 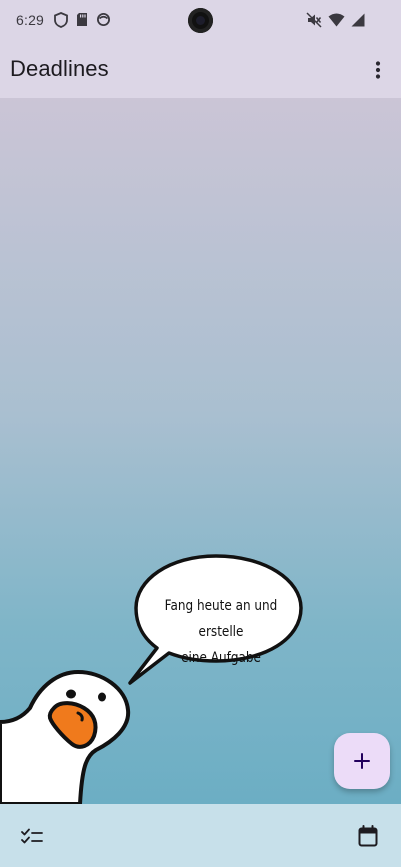 What do you see at coordinates (221, 619) in the screenshot?
I see `empty-state-line-1: Fang heute an und erstelle` at bounding box center [221, 619].